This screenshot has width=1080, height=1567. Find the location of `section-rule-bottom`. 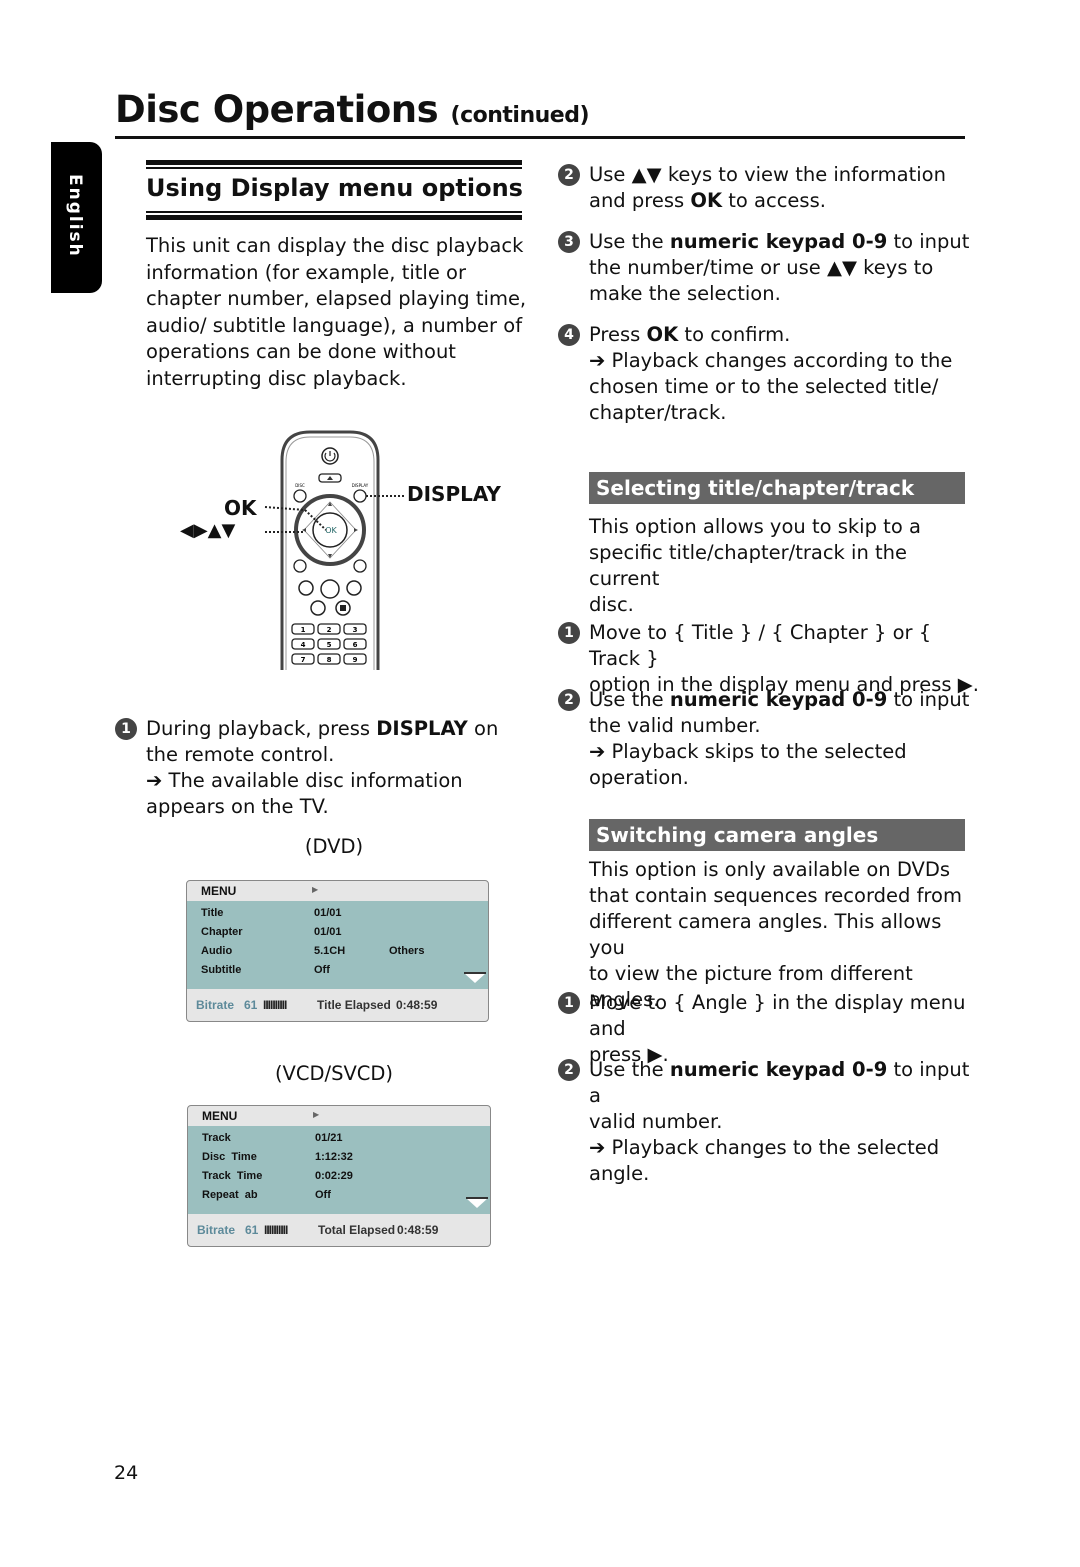

section-rule-bottom is located at coordinates (334, 217).